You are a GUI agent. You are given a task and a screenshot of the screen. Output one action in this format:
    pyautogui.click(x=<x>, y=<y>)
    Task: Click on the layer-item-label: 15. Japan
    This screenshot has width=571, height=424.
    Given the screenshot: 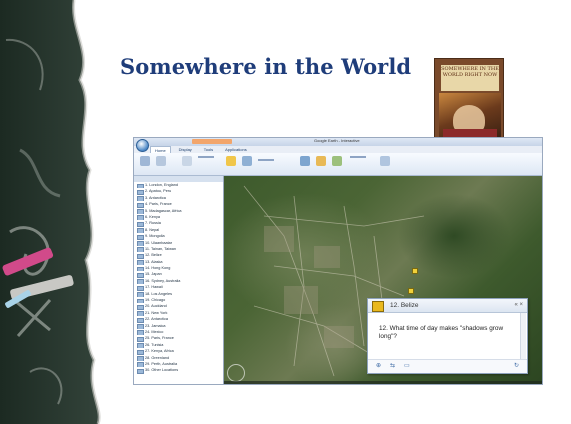 What is the action you would take?
    pyautogui.click(x=153, y=274)
    